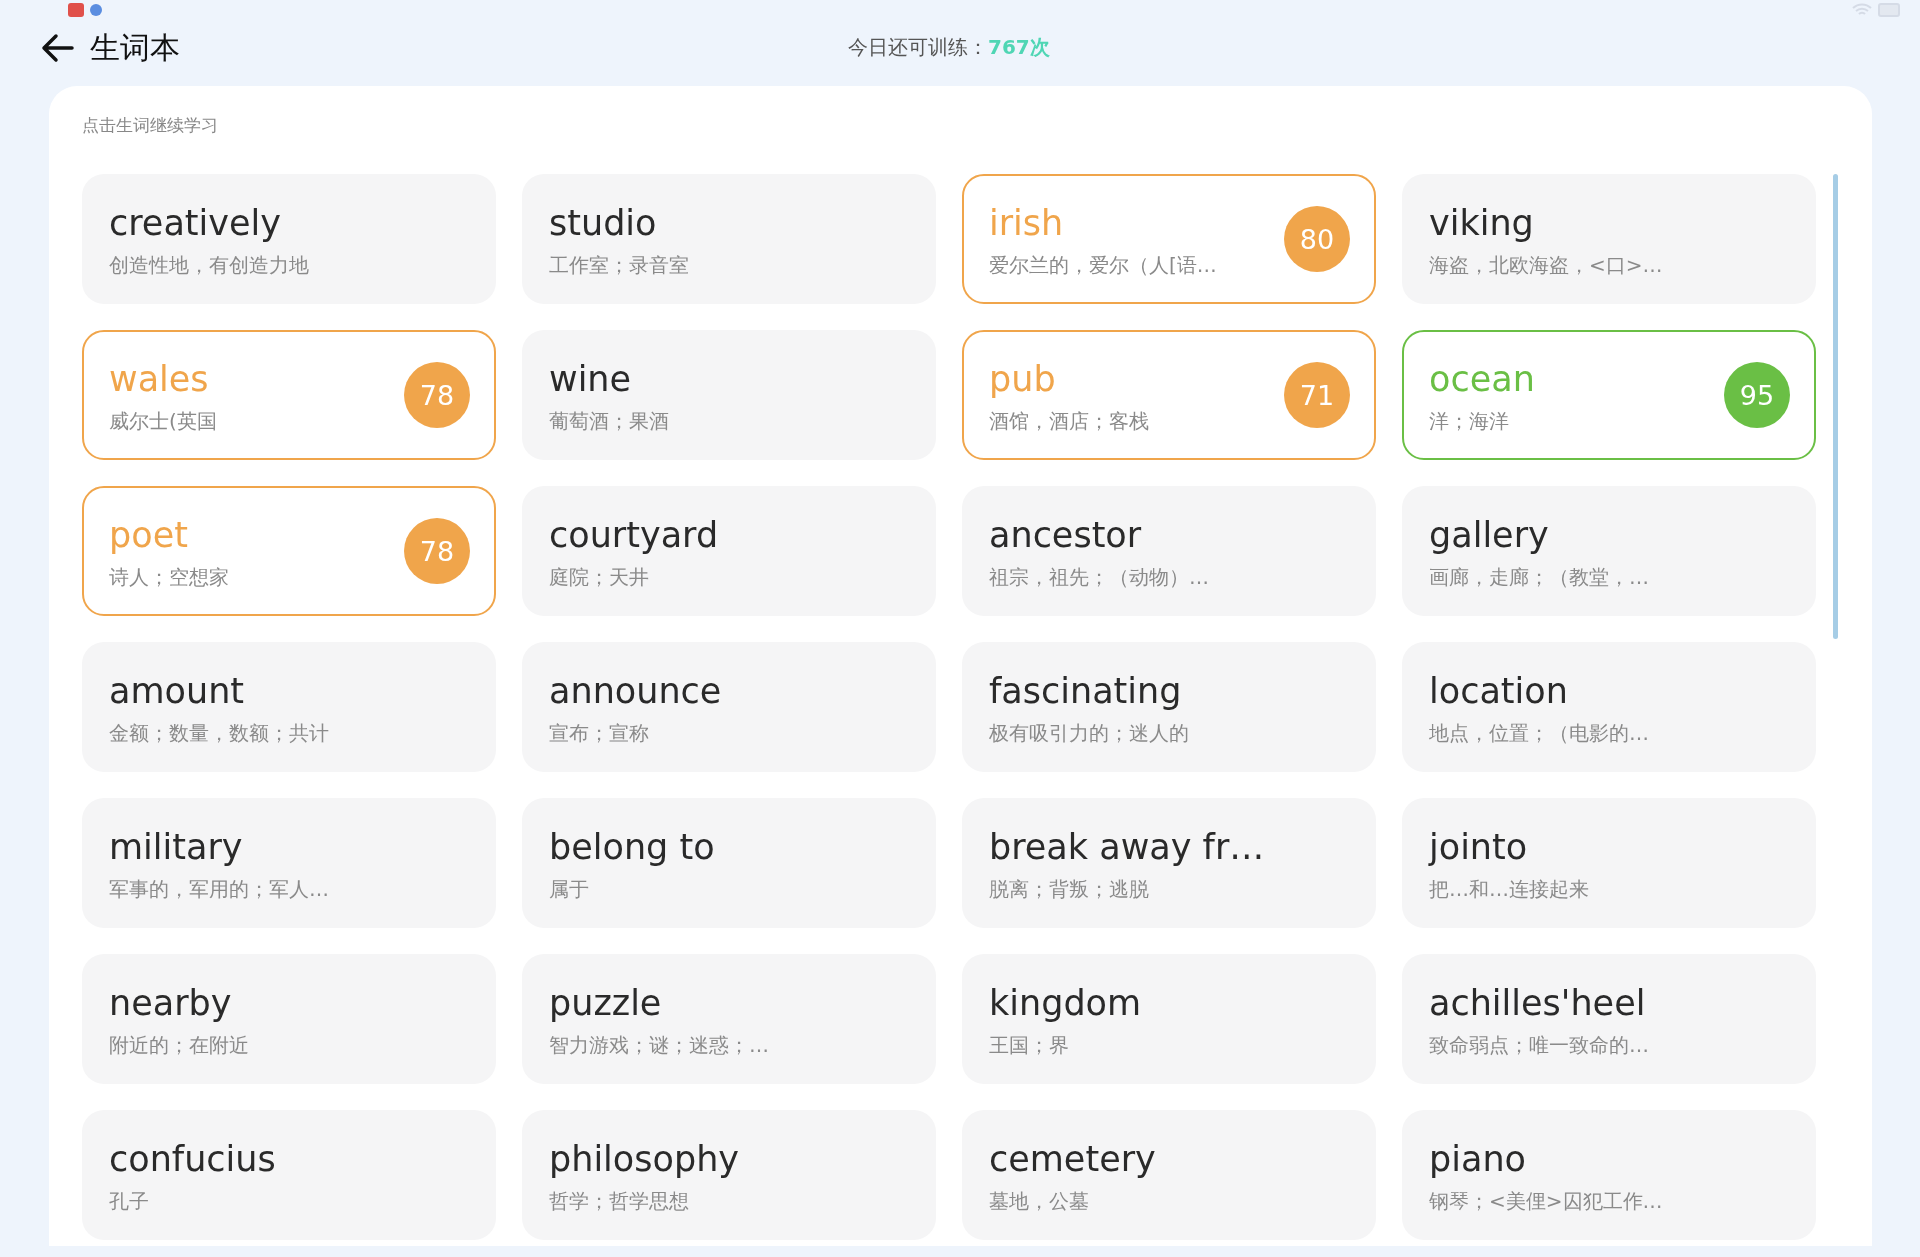 This screenshot has width=1920, height=1257. I want to click on word-text: ocean, so click(1482, 379).